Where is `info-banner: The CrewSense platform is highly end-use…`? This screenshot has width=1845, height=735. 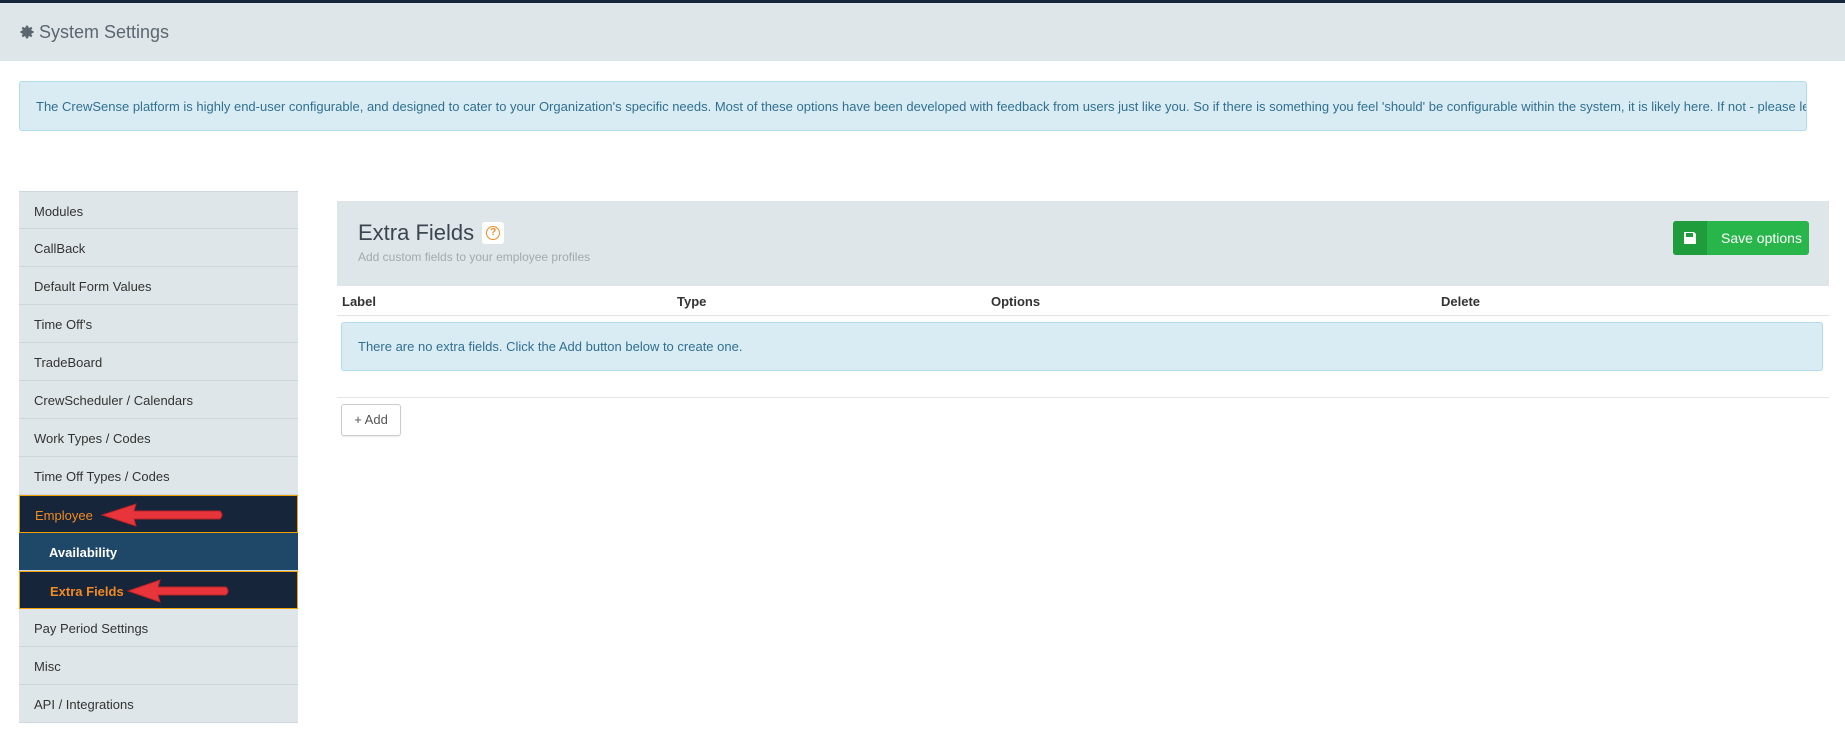 info-banner: The CrewSense platform is highly end-use… is located at coordinates (913, 106).